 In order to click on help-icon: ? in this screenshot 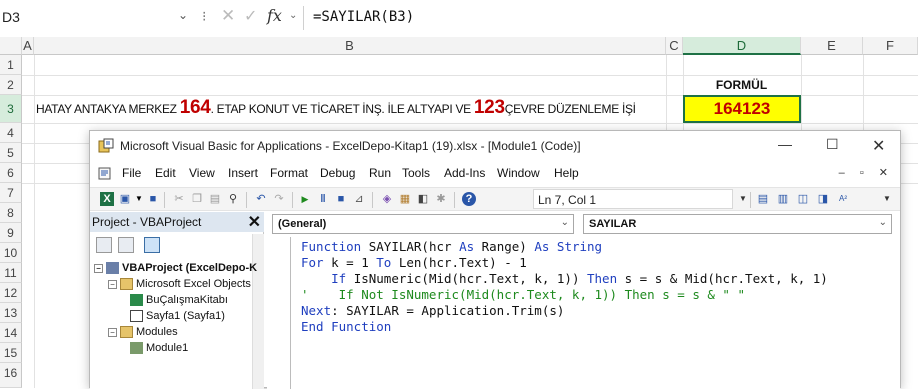, I will do `click(469, 199)`.